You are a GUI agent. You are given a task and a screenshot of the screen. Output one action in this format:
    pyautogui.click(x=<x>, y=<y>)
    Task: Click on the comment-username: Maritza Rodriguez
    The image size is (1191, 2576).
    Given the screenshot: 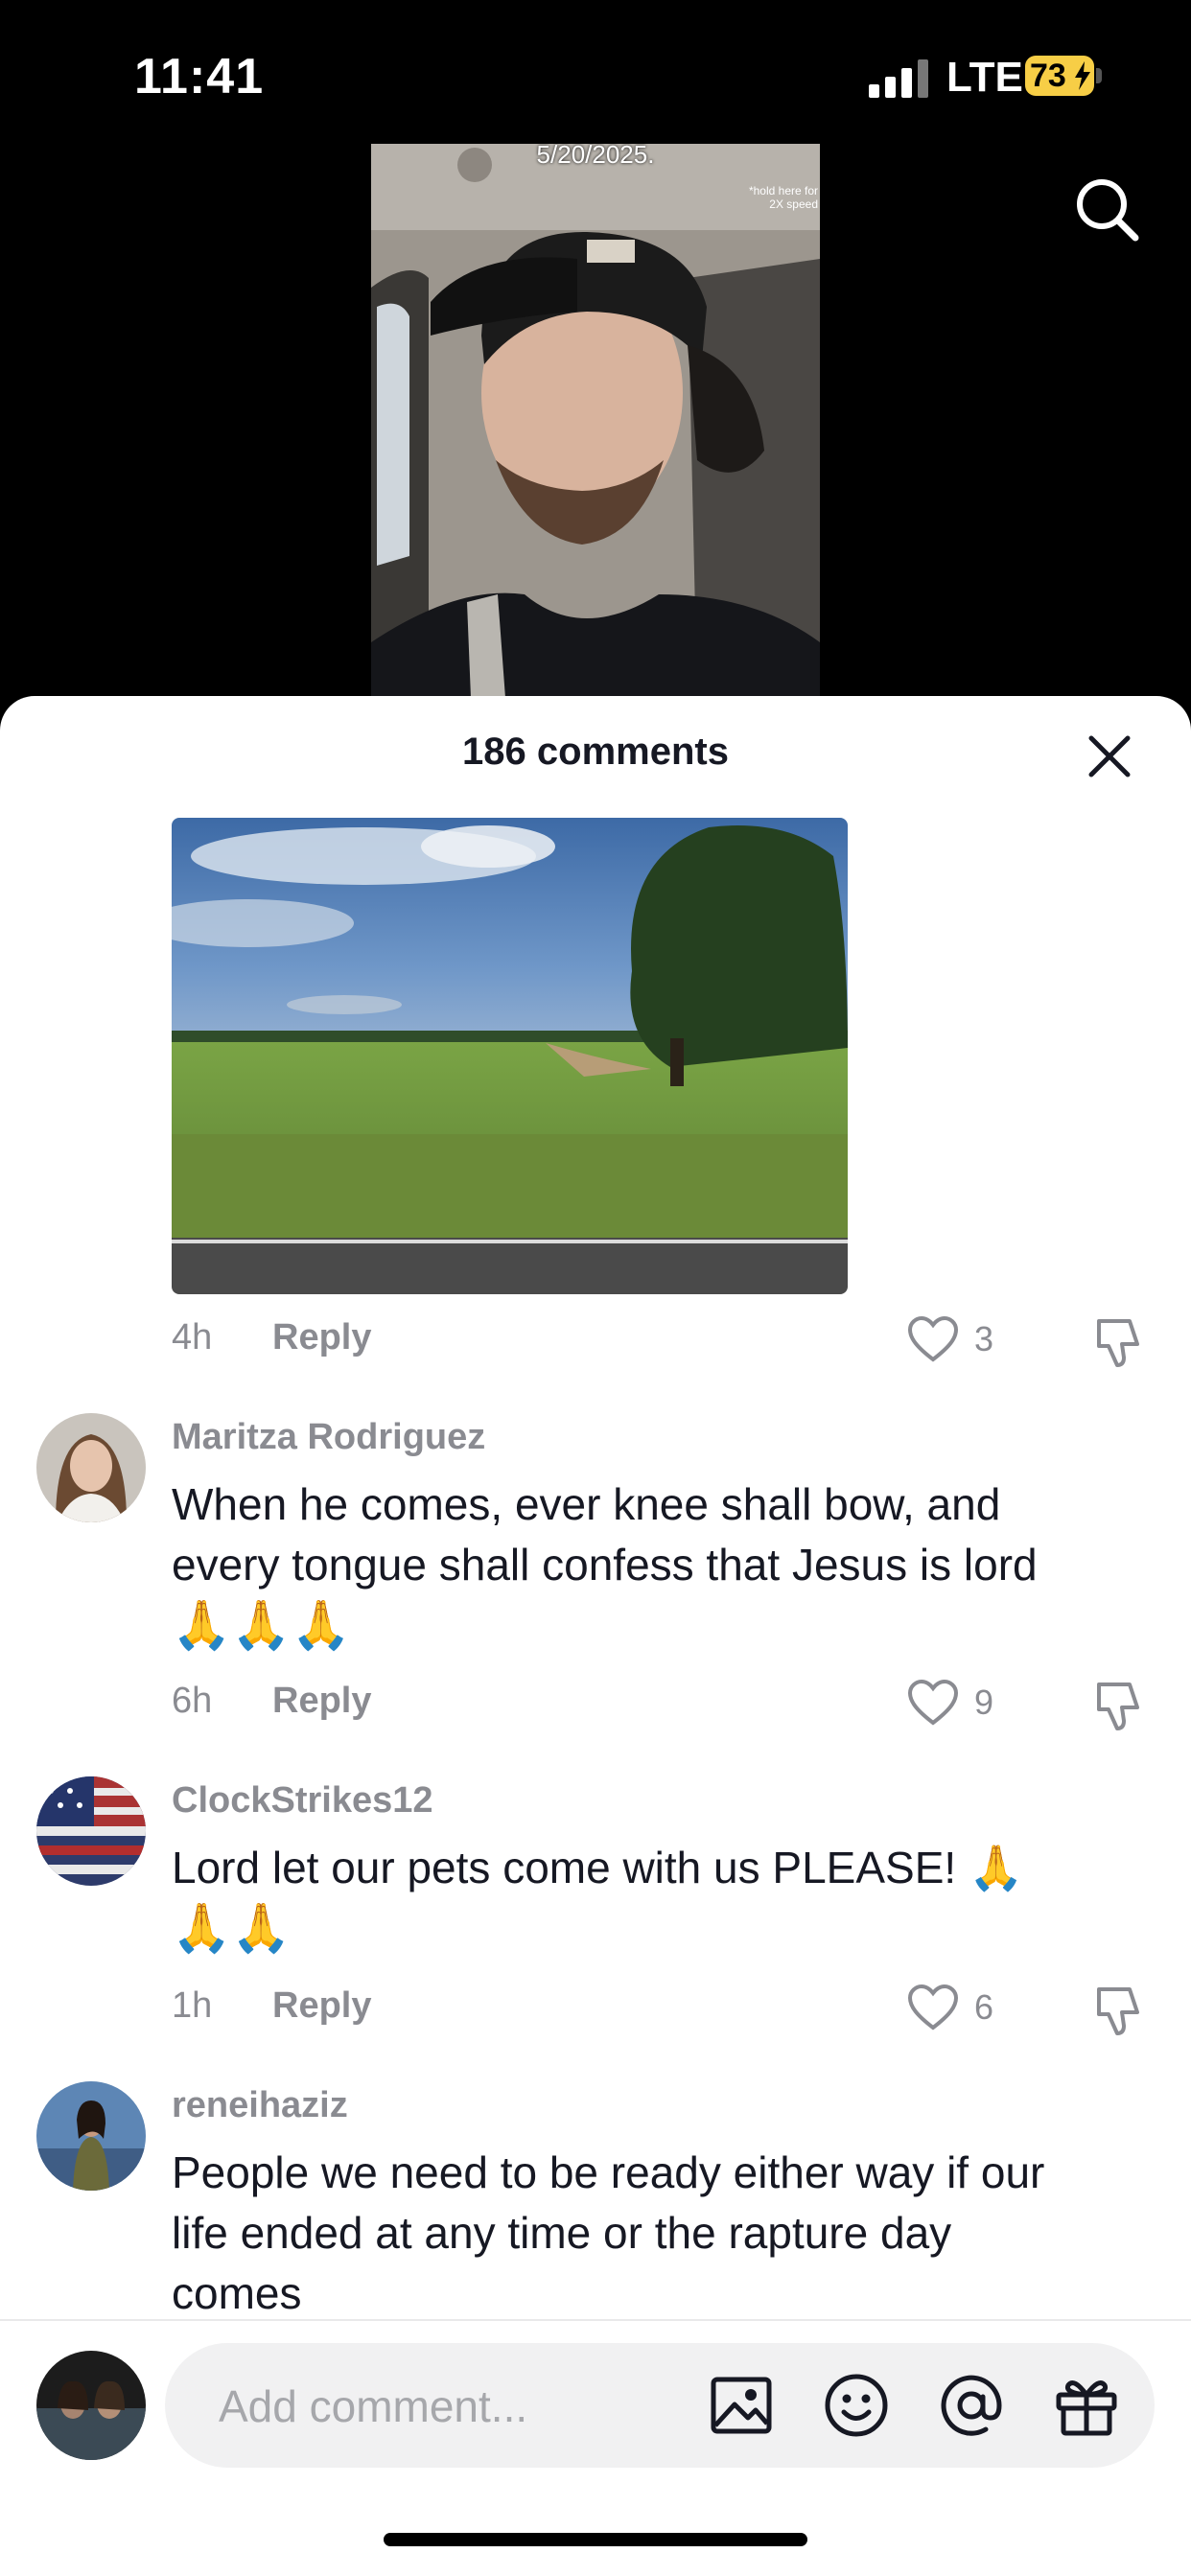 What is the action you would take?
    pyautogui.click(x=329, y=1438)
    